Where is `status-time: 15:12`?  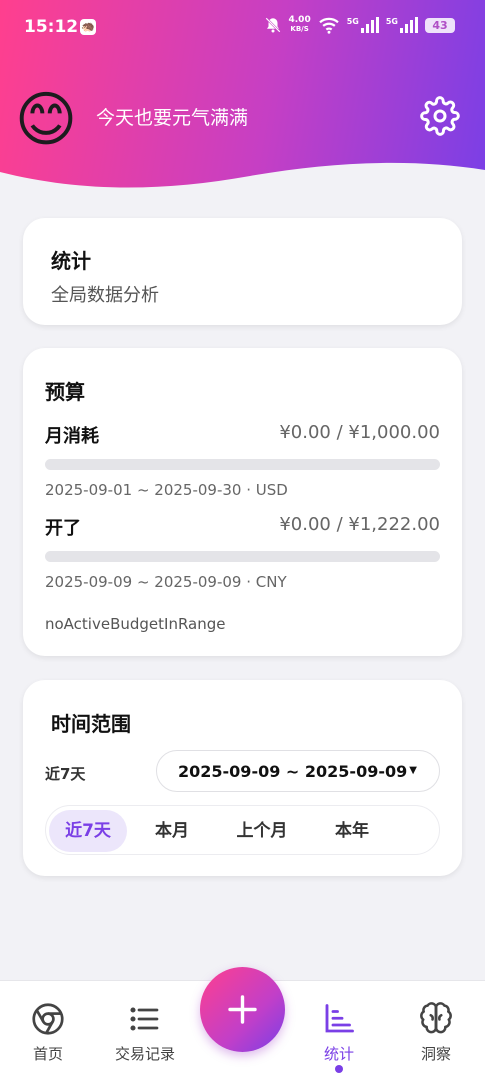 status-time: 15:12 is located at coordinates (51, 27).